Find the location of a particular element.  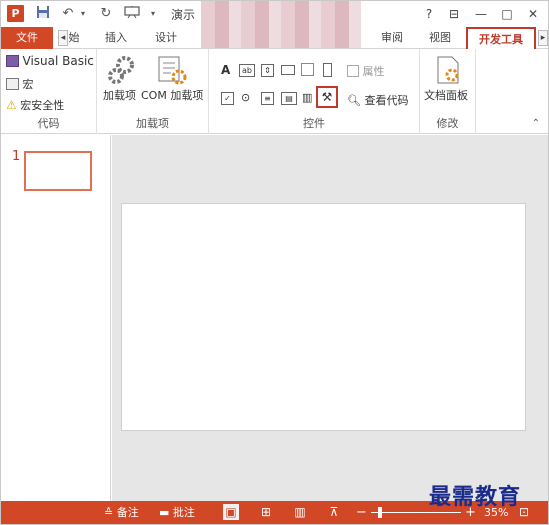

group-controls: A ab ⇕ ✓ ⊙ ≡ ▤ ▥ ⚒ 属性 🔍︎ 查看代码 控件 is located at coordinates (314, 91).